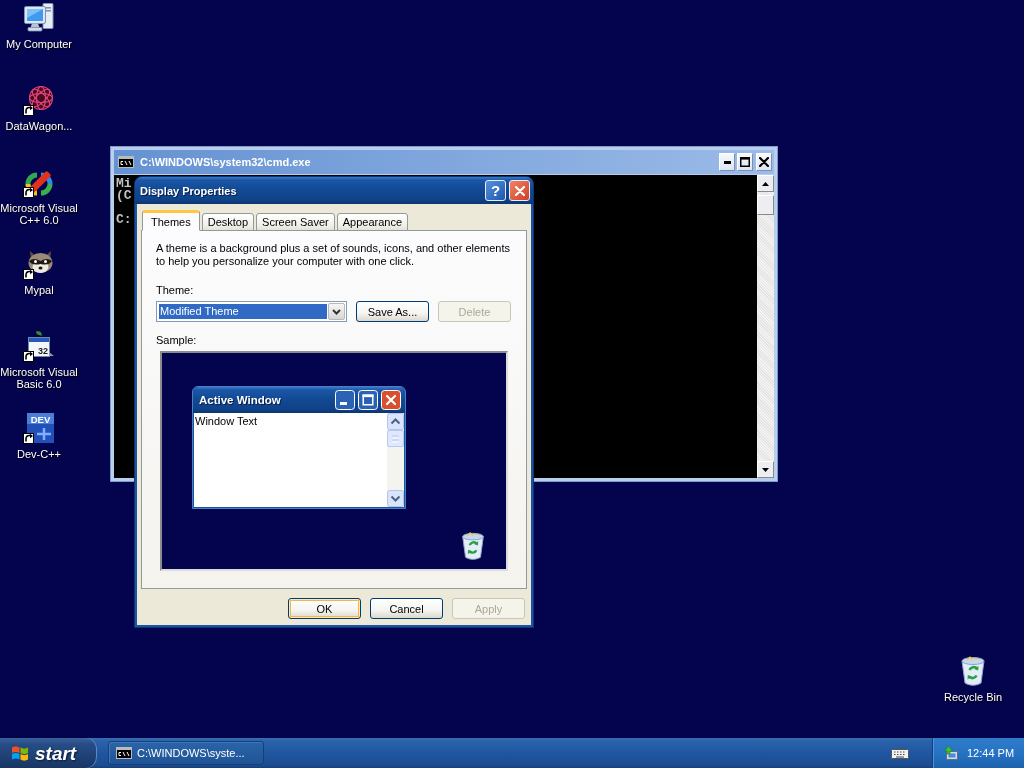  I want to click on console-text: (C, so click(124, 196).